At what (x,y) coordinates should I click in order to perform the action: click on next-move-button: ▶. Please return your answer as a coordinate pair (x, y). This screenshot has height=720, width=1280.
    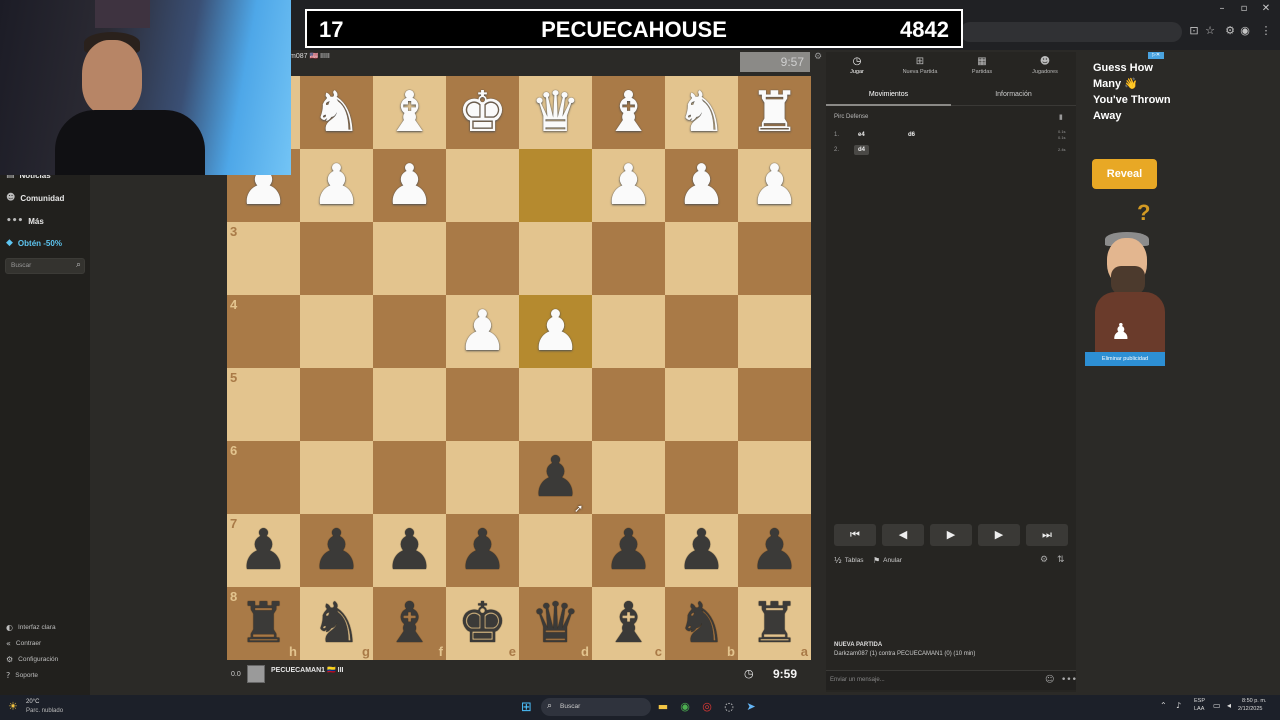
    Looking at the image, I should click on (999, 535).